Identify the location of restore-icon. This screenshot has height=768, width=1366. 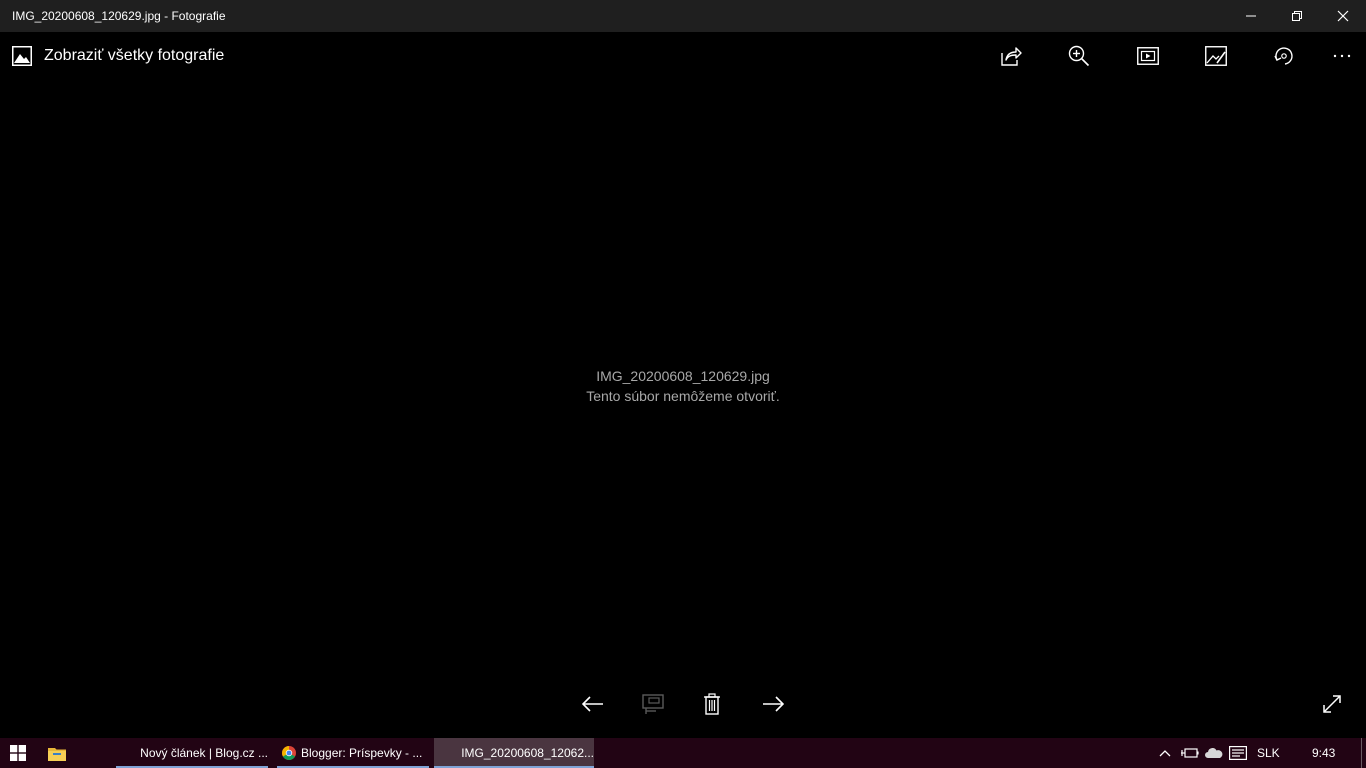
(1297, 16).